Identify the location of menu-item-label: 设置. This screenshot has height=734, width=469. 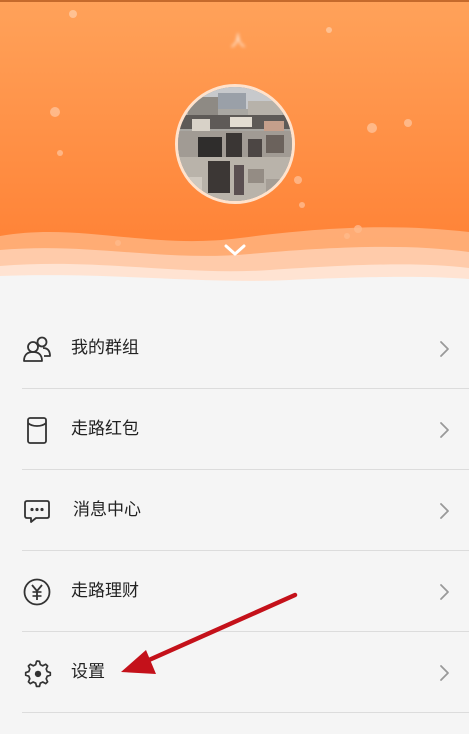
(88, 672).